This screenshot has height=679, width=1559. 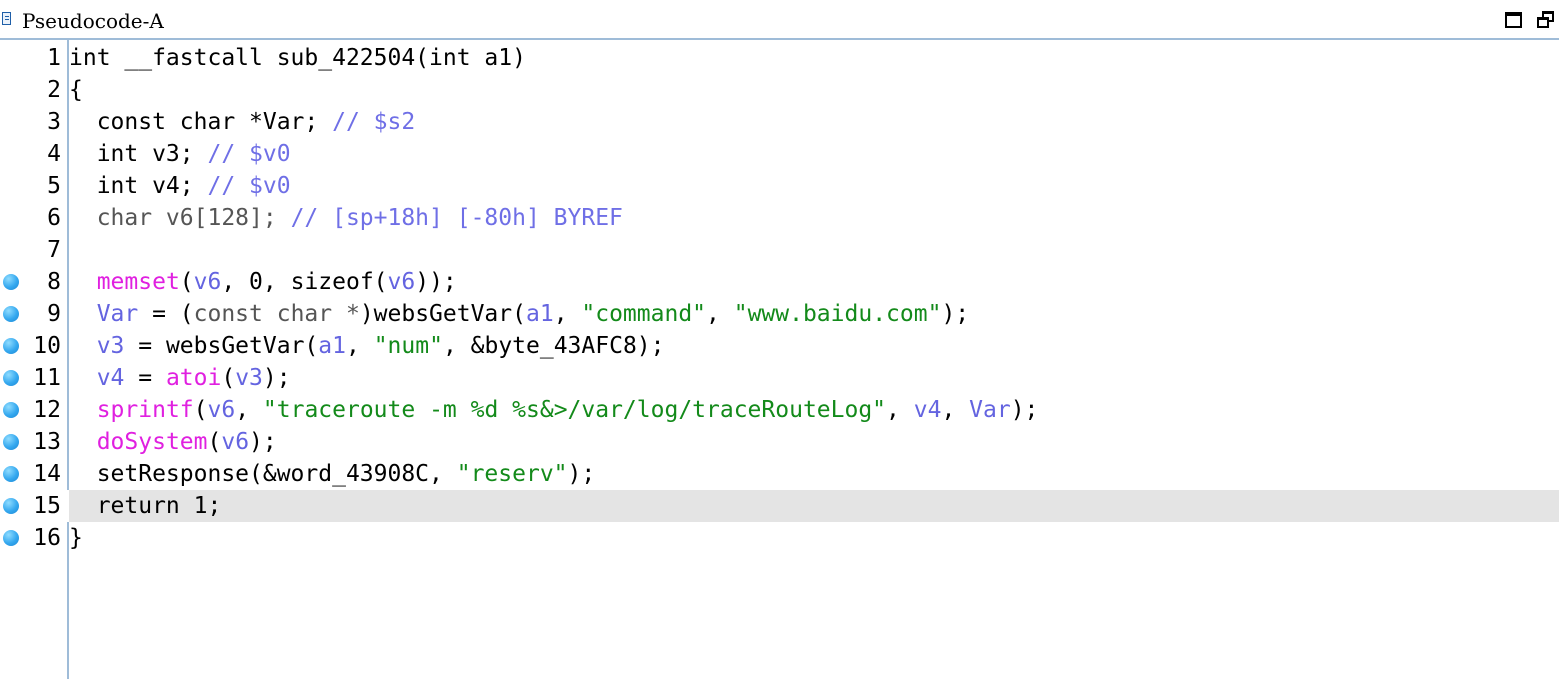 What do you see at coordinates (221, 346) in the screenshot?
I see `code-token: = websGetVar(` at bounding box center [221, 346].